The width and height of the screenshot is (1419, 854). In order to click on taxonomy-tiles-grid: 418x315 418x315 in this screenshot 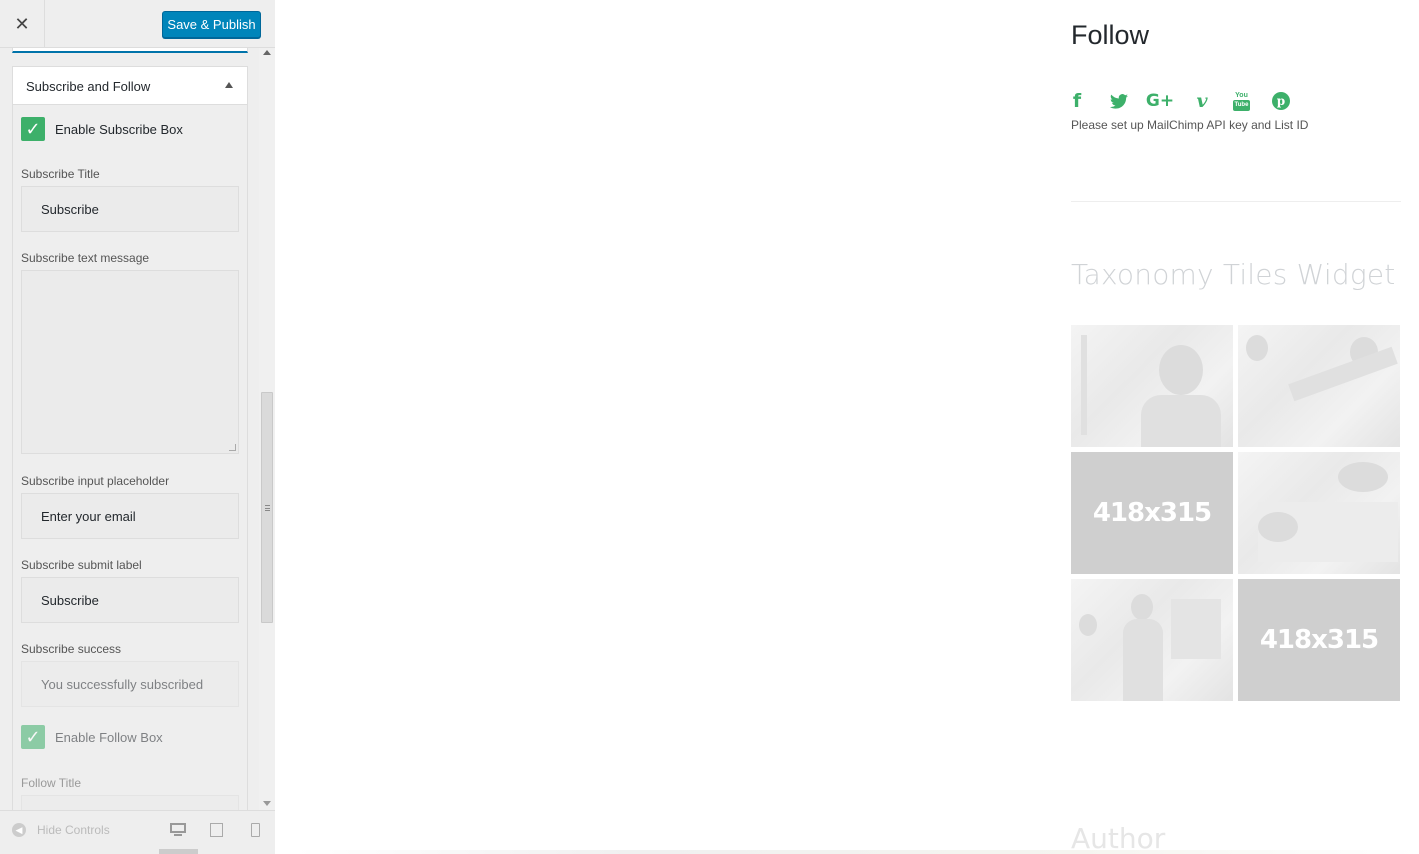, I will do `click(1236, 513)`.